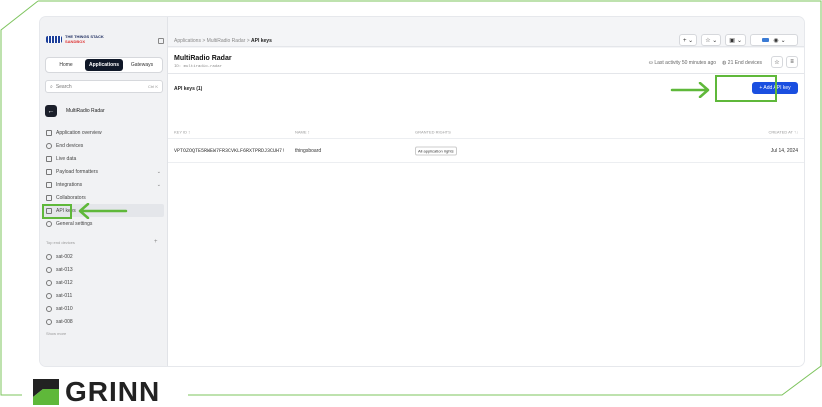  Describe the element at coordinates (63, 86) in the screenshot. I see `search-placeholder: Search` at that location.